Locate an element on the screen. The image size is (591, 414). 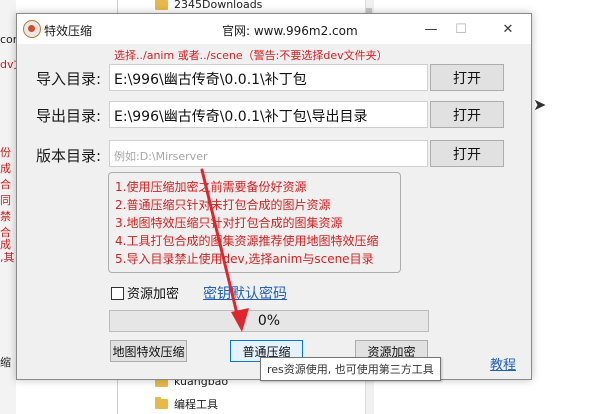
background-text-fragment: ,其 is located at coordinates (7, 257).